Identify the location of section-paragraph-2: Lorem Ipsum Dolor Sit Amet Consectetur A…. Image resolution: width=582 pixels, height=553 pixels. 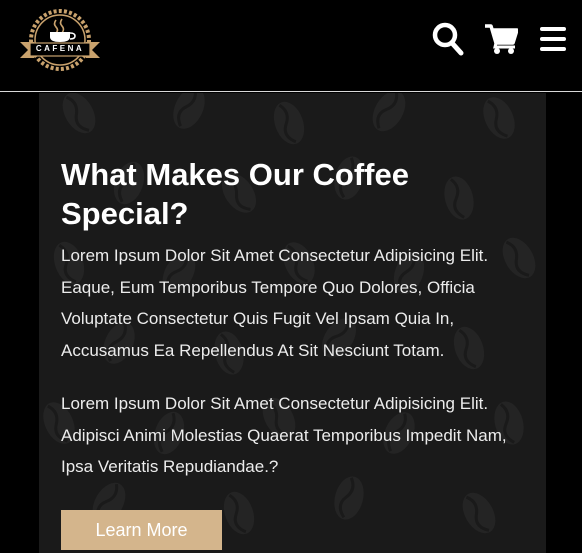
(284, 435).